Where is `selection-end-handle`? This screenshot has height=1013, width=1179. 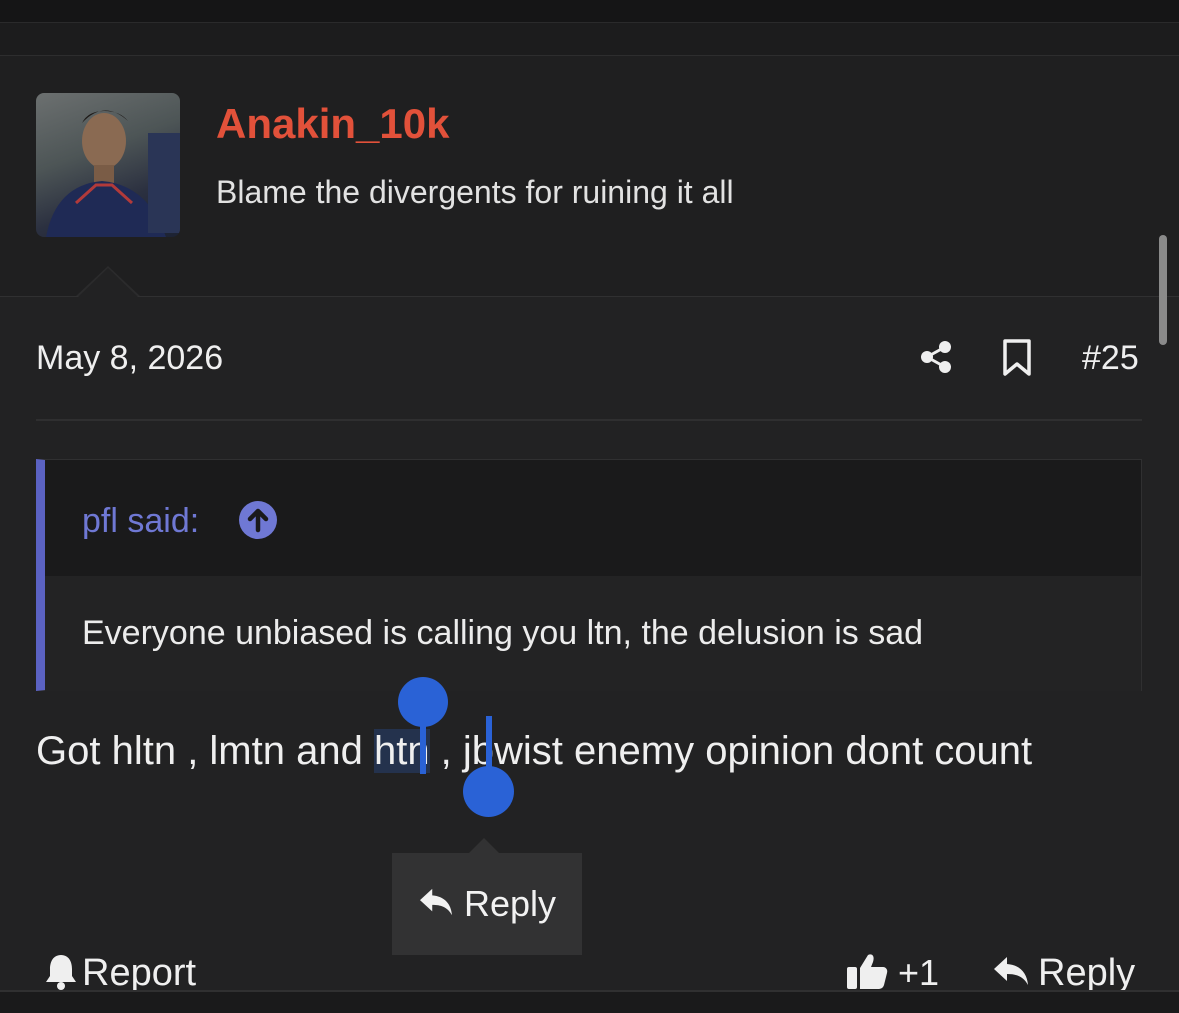
selection-end-handle is located at coordinates (488, 791).